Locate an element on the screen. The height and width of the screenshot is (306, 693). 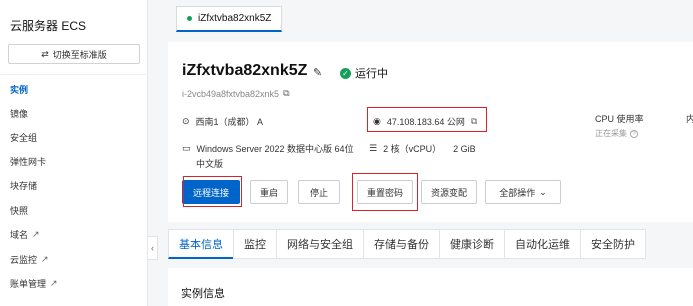
instance-id: i-2vcb49a8fxtvba82xnk5 ⧉ is located at coordinates (236, 93).